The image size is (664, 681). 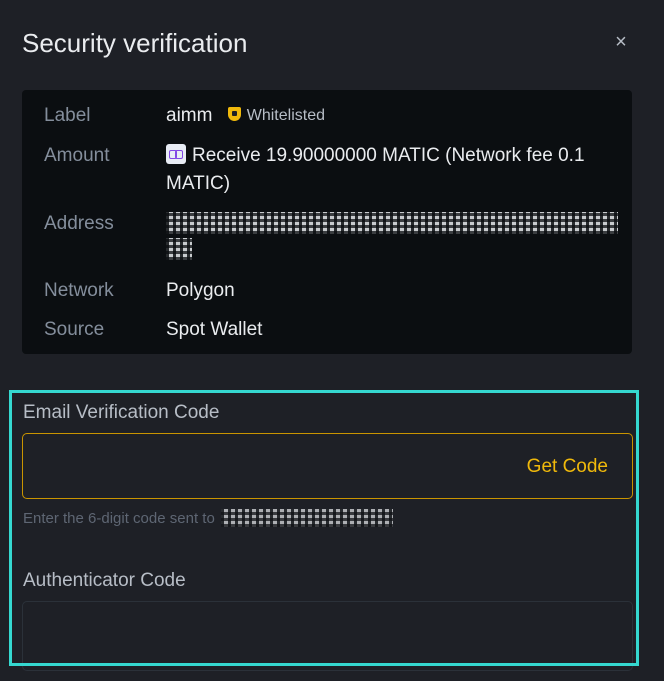 I want to click on whitelisted-badge: Whitelisted, so click(x=276, y=116).